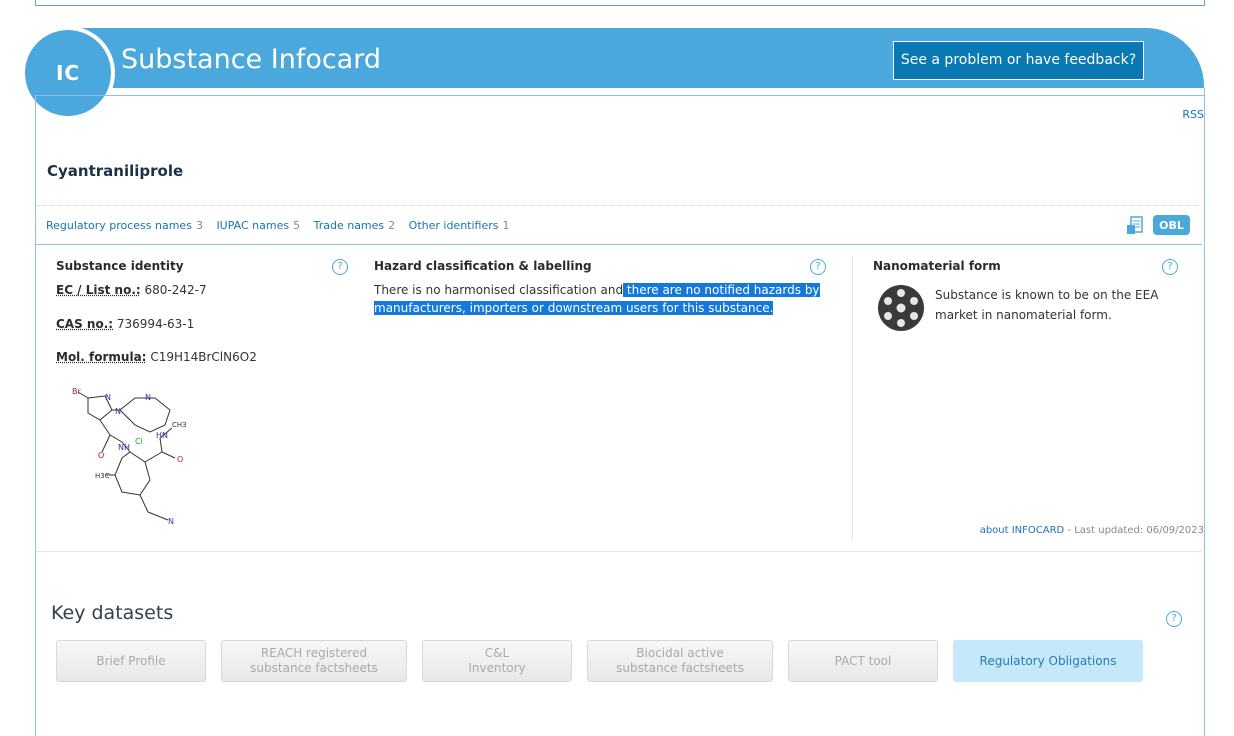  Describe the element at coordinates (619, 244) in the screenshot. I see `content-divider` at that location.